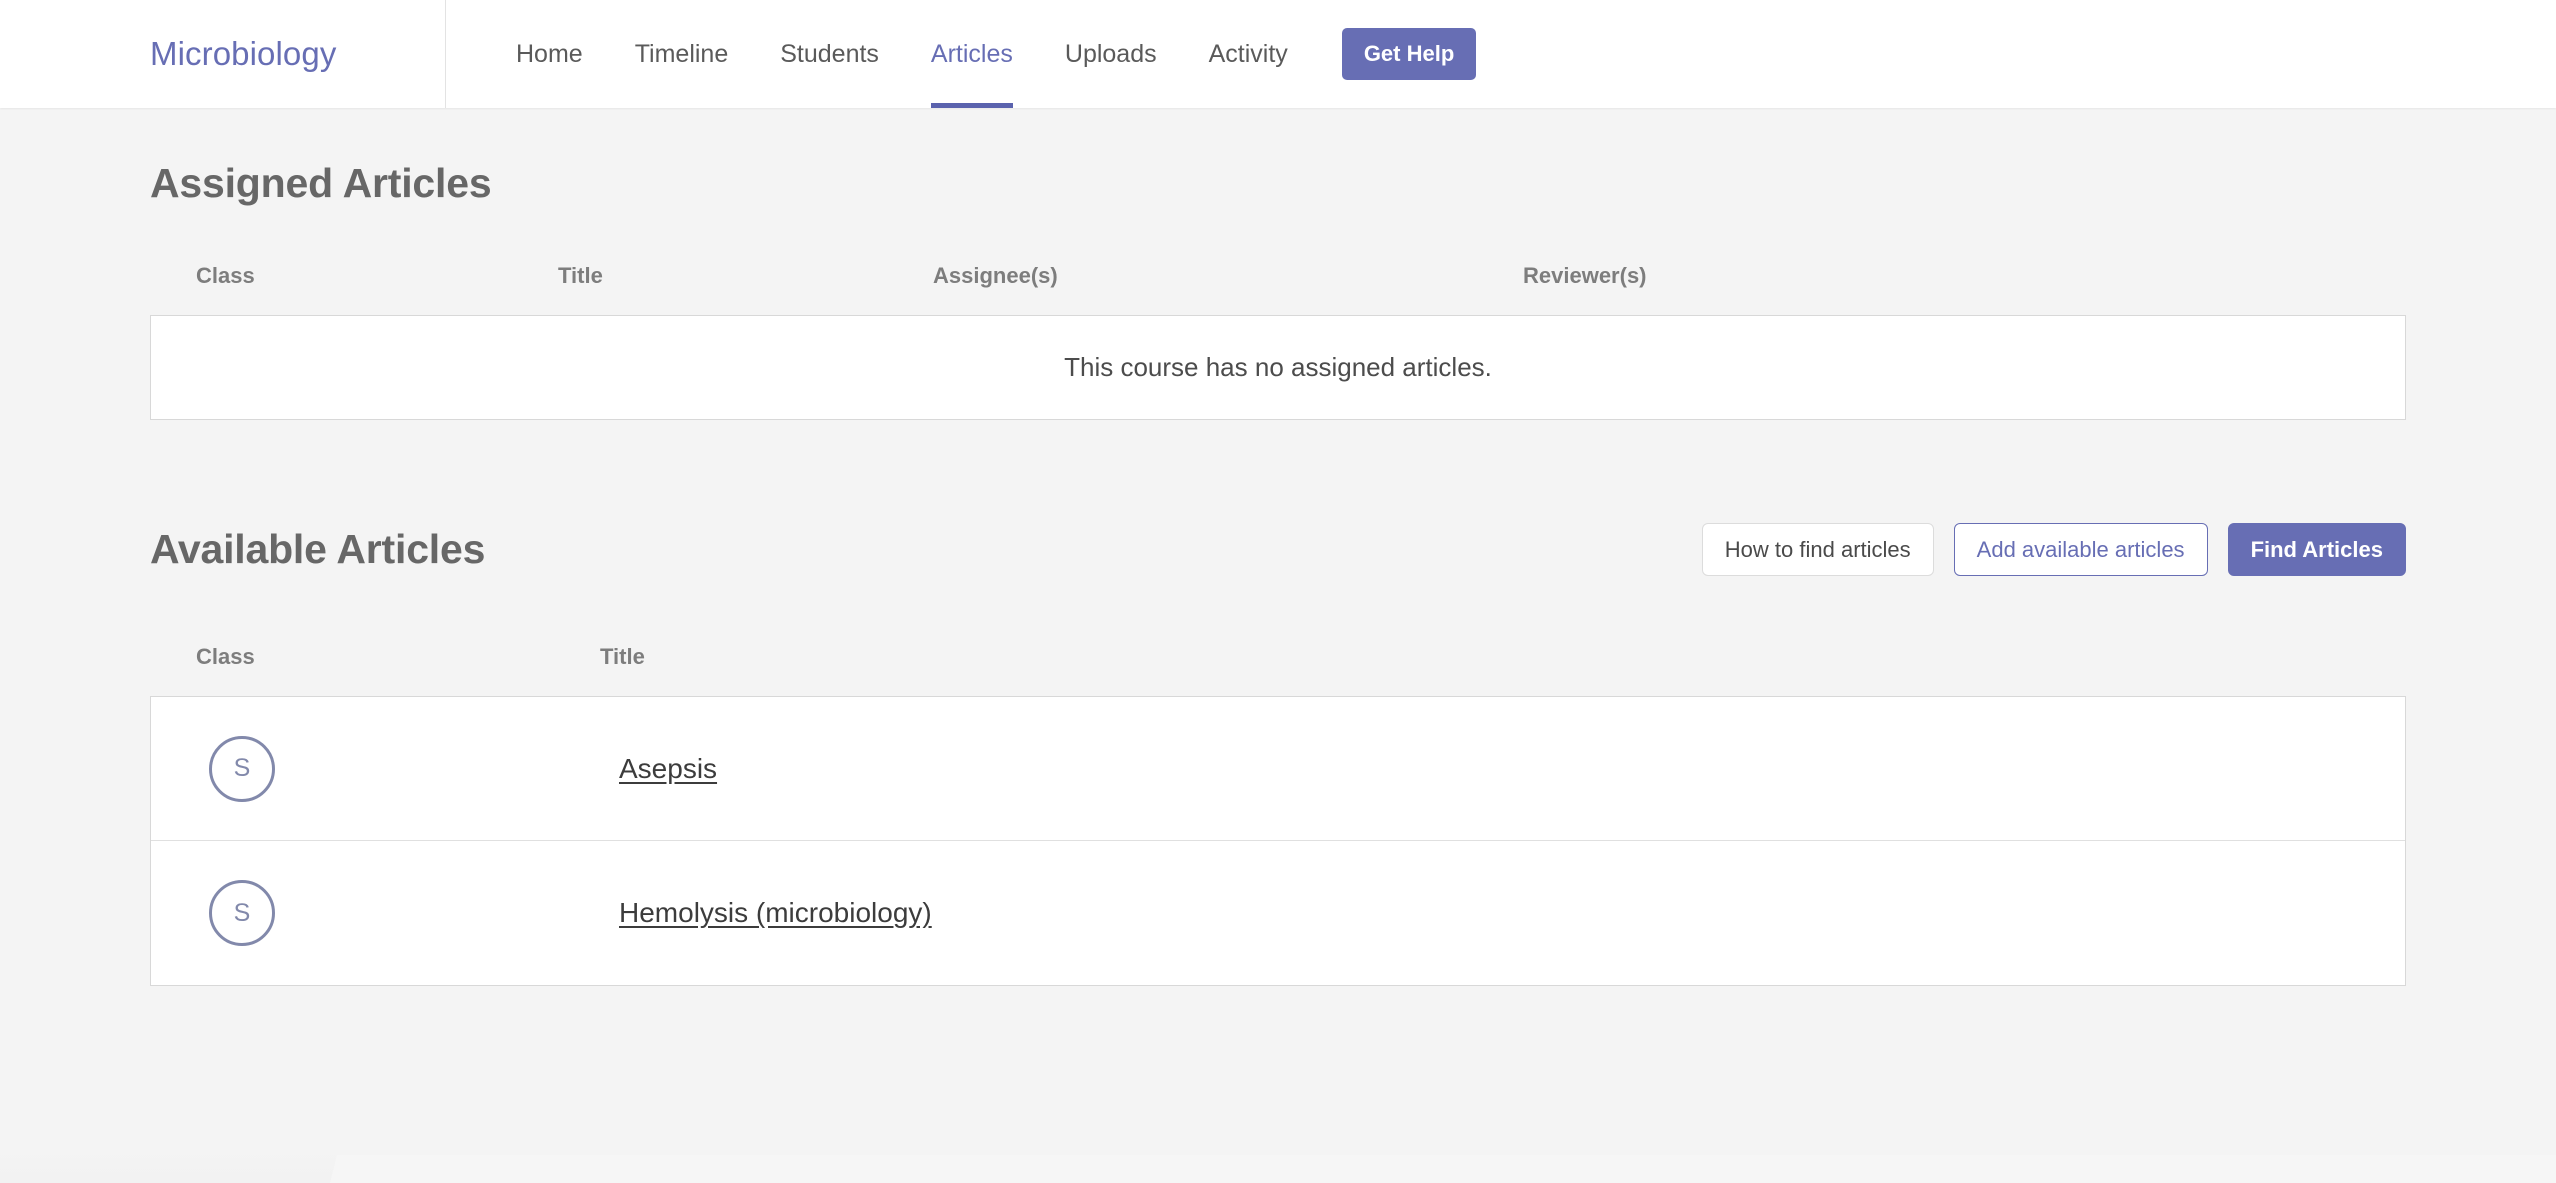 The height and width of the screenshot is (1183, 2556). I want to click on assigned-col-title: Title, so click(580, 275).